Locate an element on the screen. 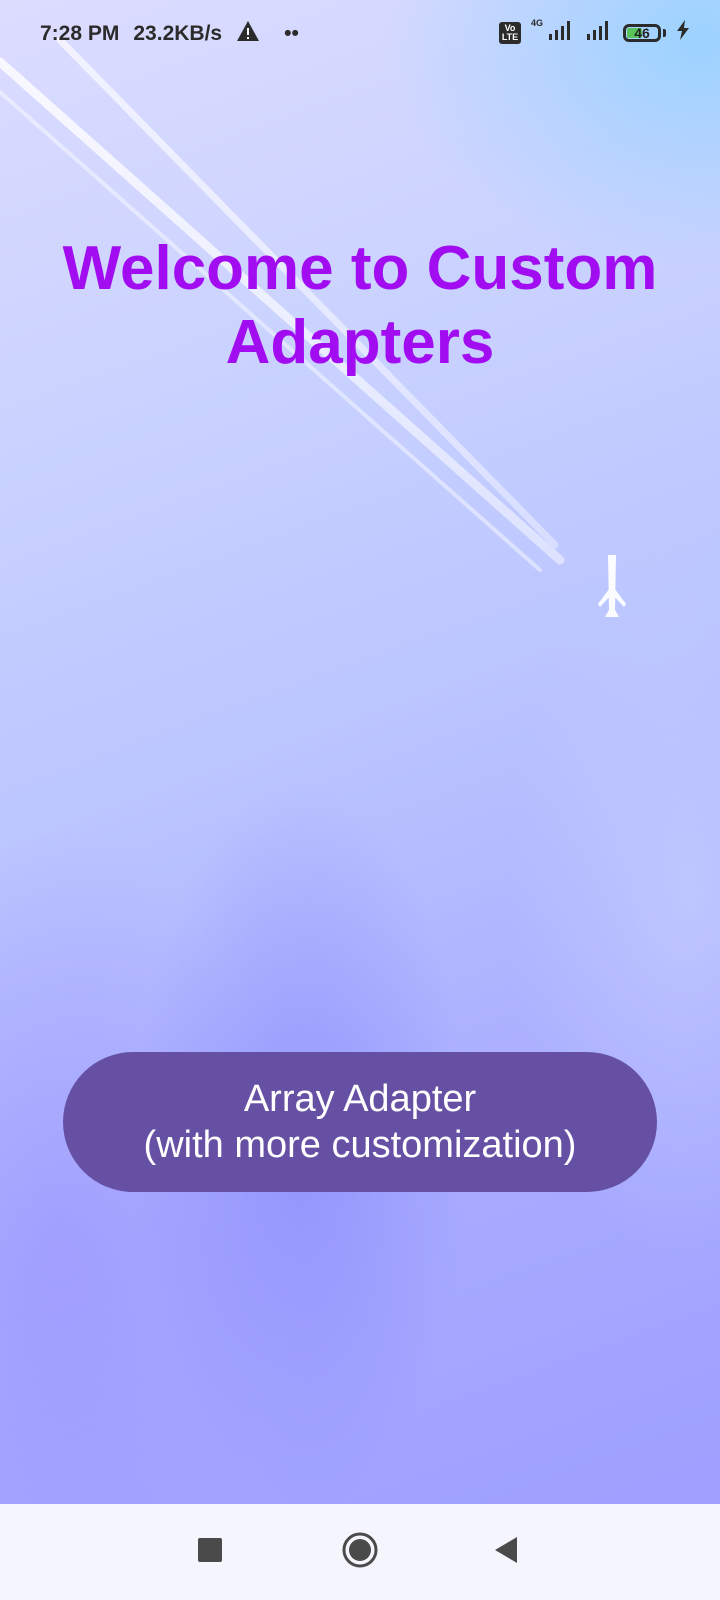 Image resolution: width=720 pixels, height=1600 pixels. button-label-line1: Array Adapter is located at coordinates (360, 1099).